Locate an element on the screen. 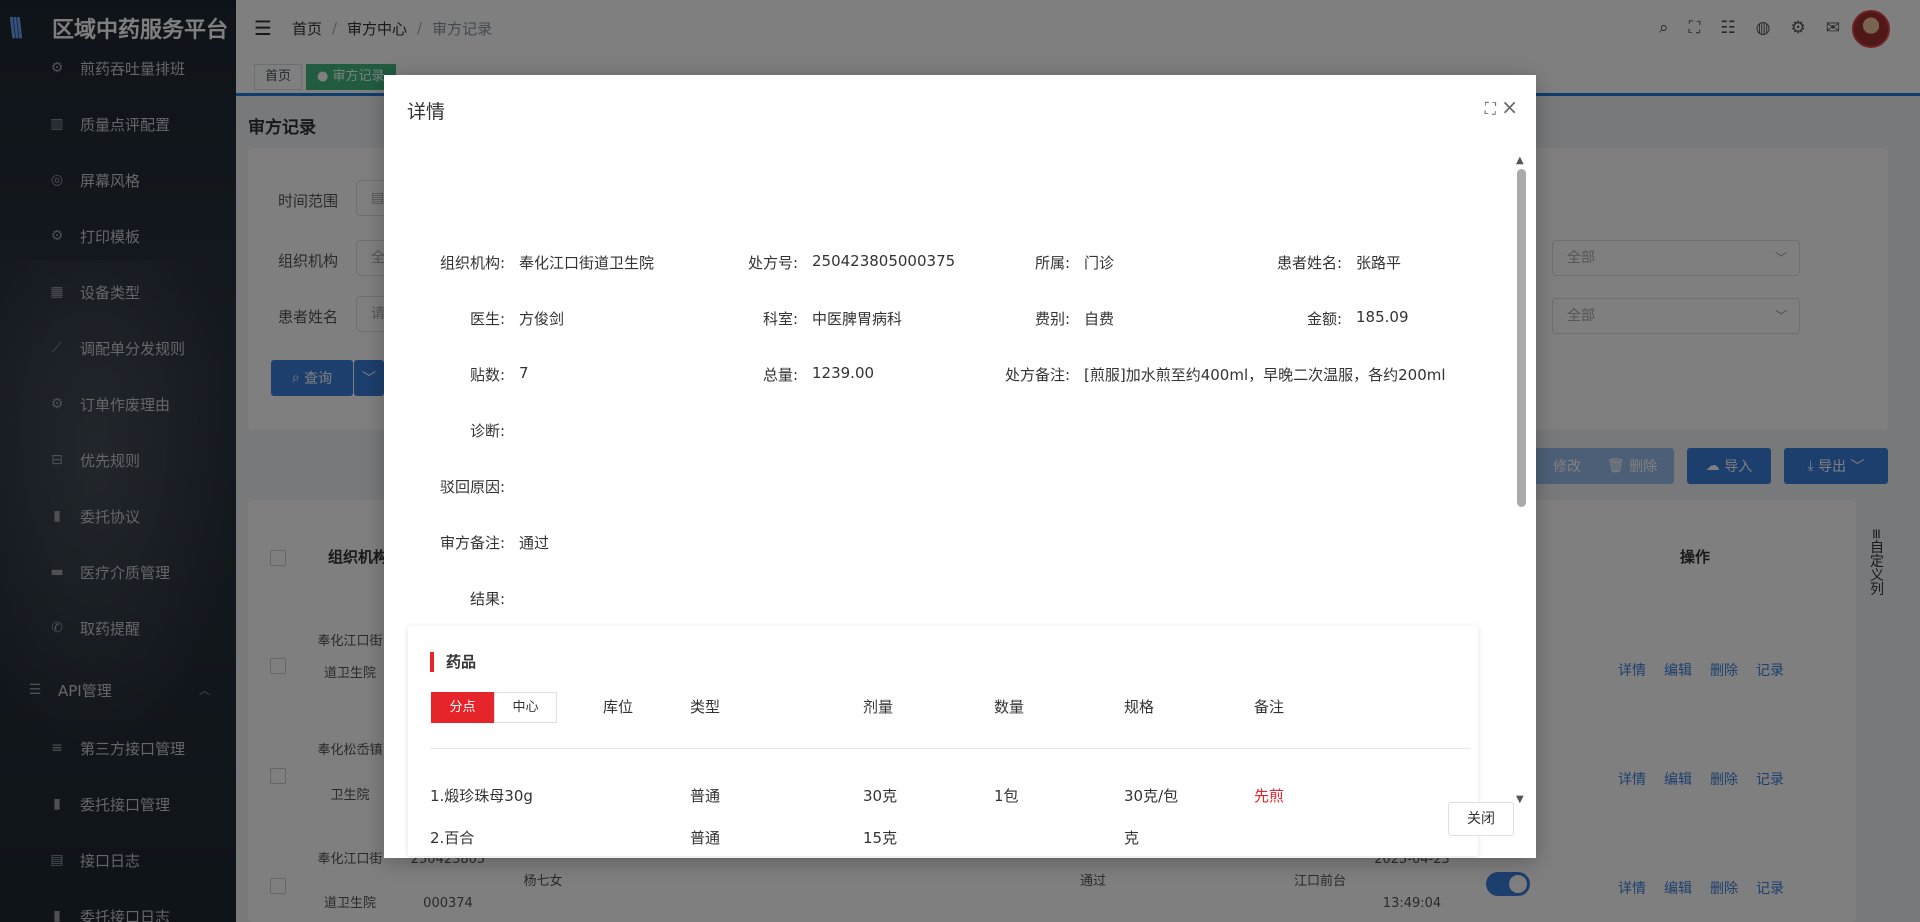 The height and width of the screenshot is (922, 1920). field-value: 方俊剑 is located at coordinates (542, 319).